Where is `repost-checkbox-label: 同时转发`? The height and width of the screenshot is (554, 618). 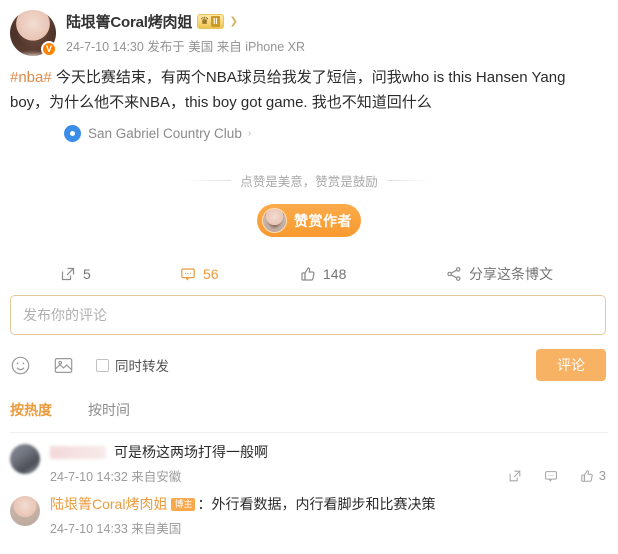 repost-checkbox-label: 同时转发 is located at coordinates (142, 366).